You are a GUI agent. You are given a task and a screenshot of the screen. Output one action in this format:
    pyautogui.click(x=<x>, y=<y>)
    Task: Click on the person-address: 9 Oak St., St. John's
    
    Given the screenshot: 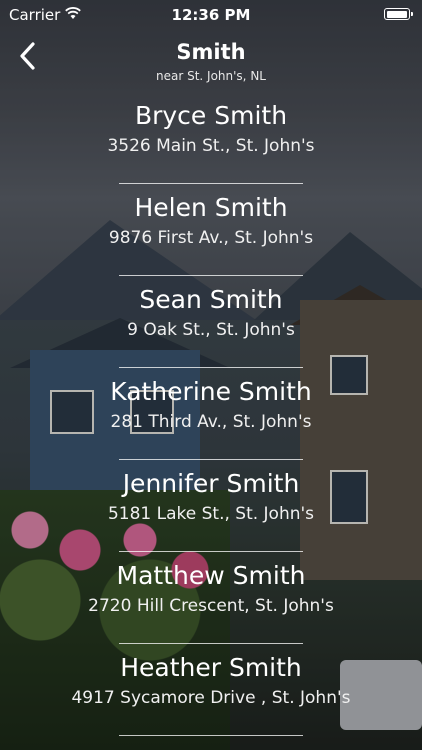 What is the action you would take?
    pyautogui.click(x=211, y=330)
    